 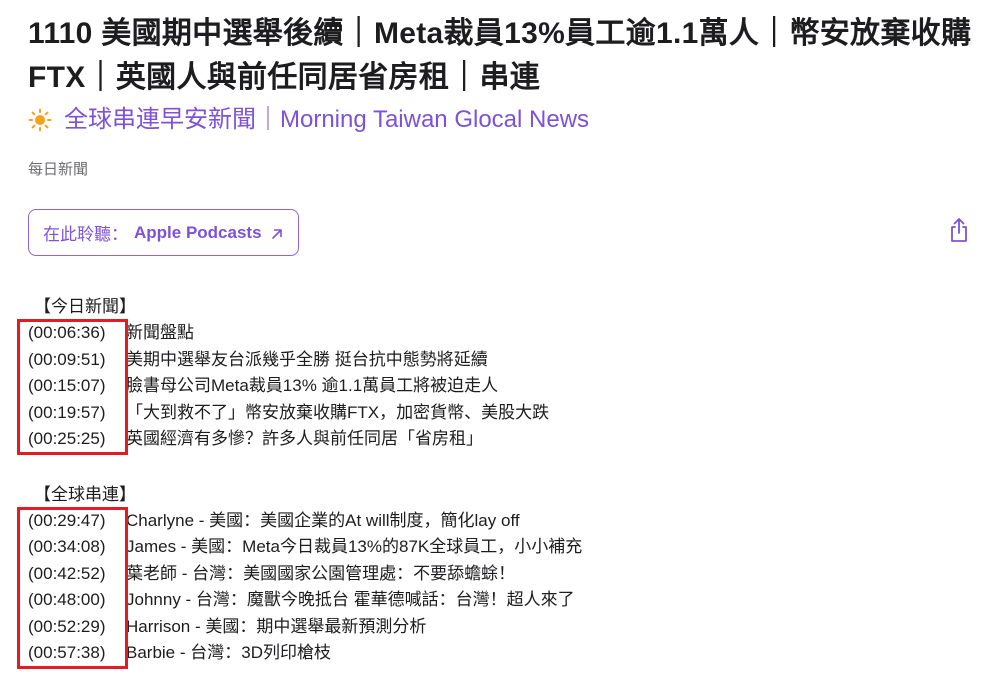 What do you see at coordinates (160, 332) in the screenshot?
I see `item-text: 新聞盤點` at bounding box center [160, 332].